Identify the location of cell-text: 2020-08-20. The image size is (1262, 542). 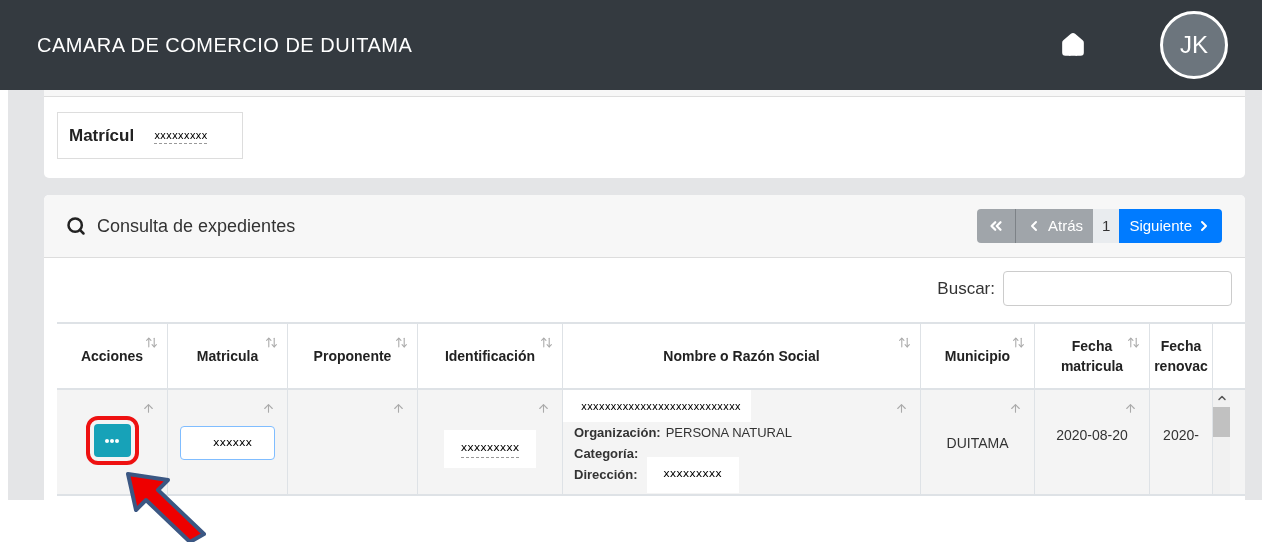
(1092, 435).